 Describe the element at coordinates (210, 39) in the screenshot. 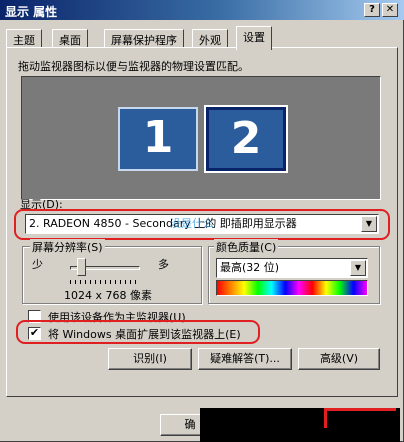

I see `tab-appearance: 外观` at that location.